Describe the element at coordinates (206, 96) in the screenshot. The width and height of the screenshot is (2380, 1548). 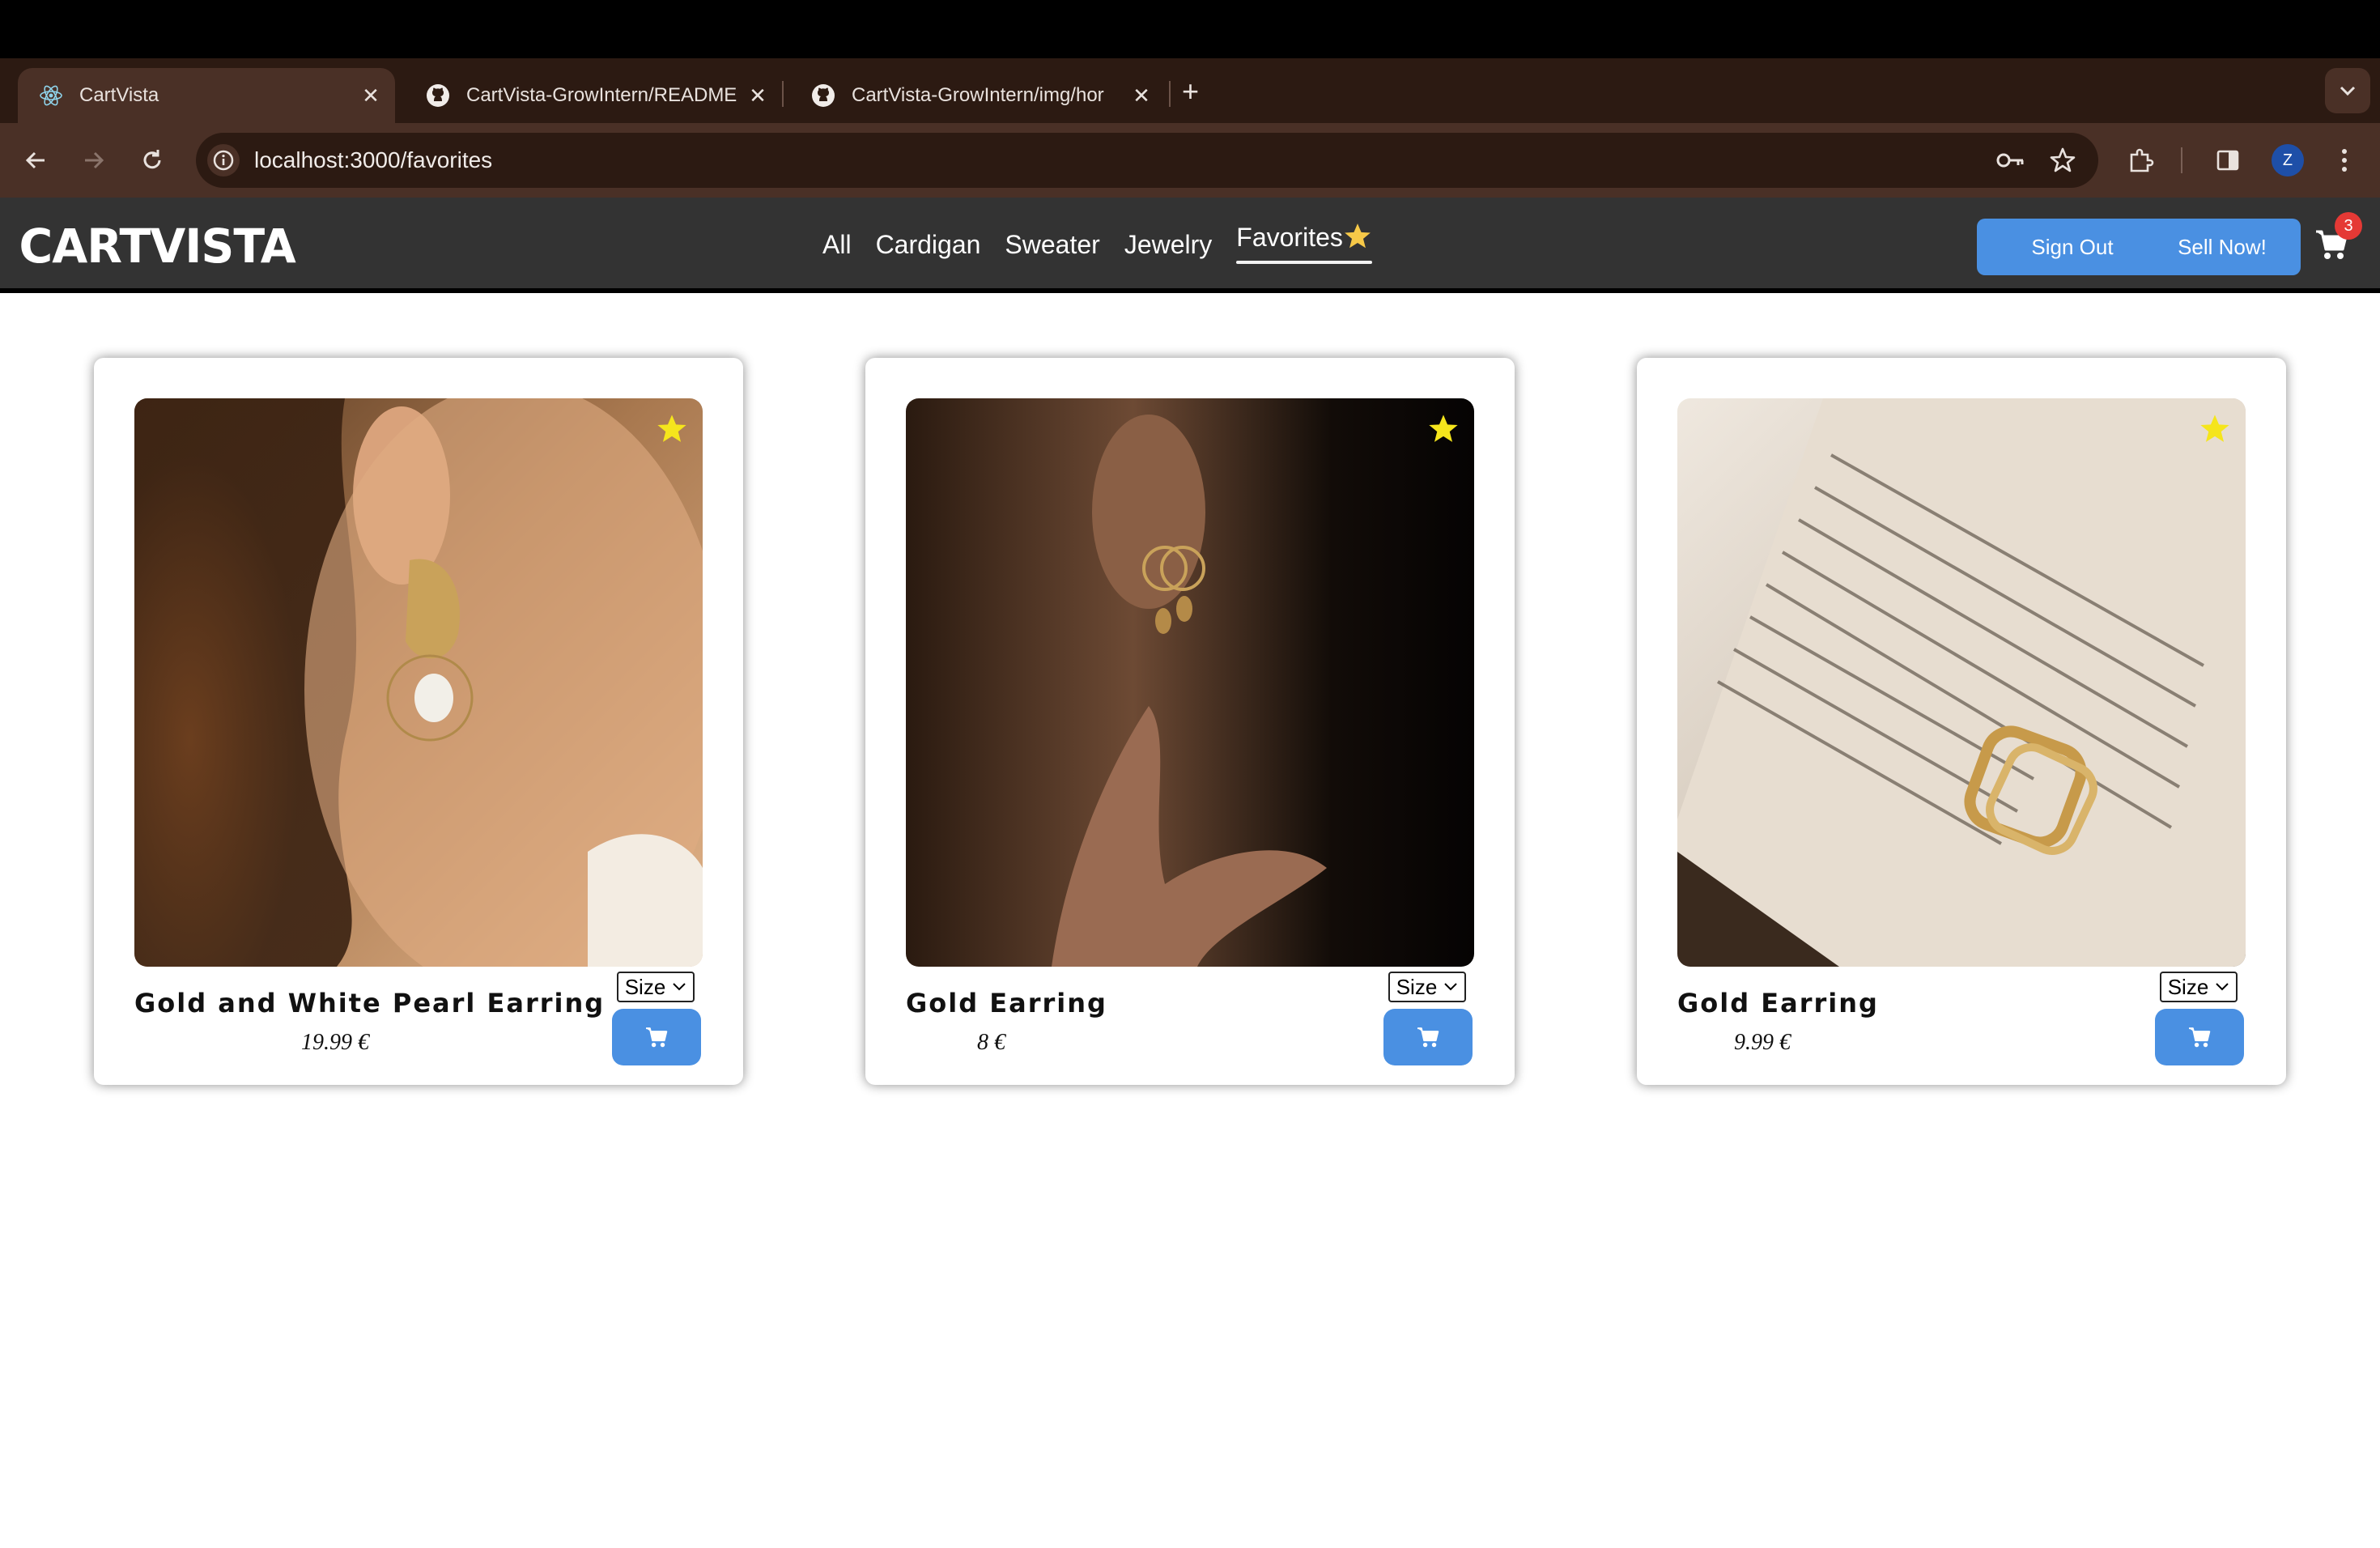
I see `browser-tab-cartvista: CartVista ✕` at that location.